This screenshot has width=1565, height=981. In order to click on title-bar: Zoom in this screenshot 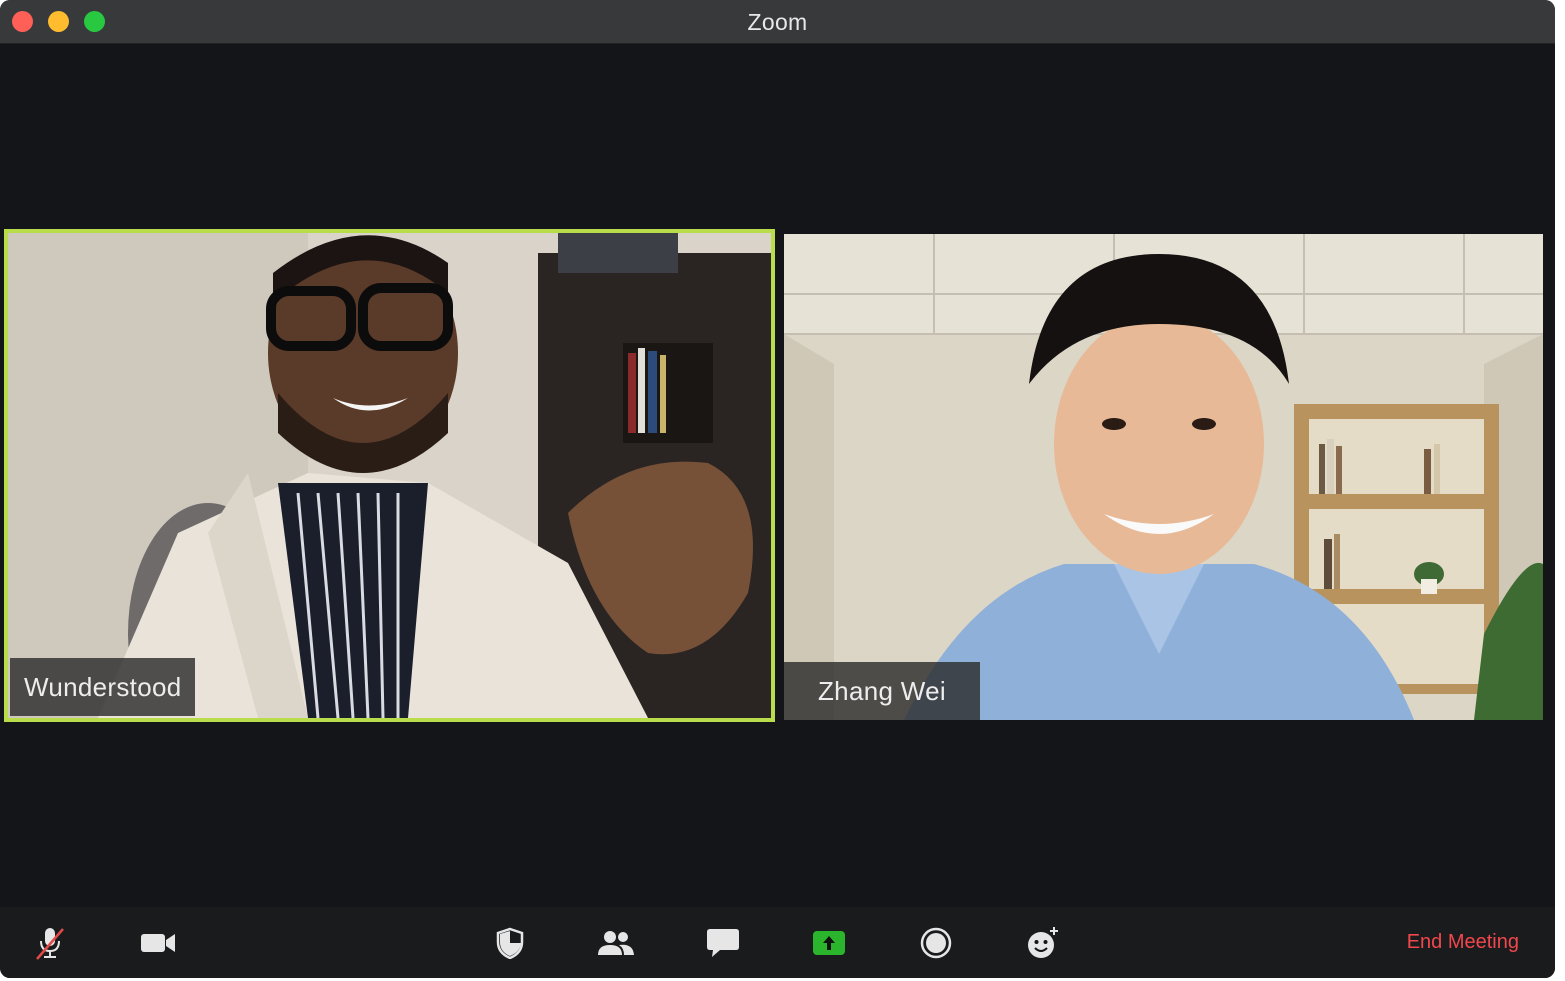, I will do `click(777, 22)`.